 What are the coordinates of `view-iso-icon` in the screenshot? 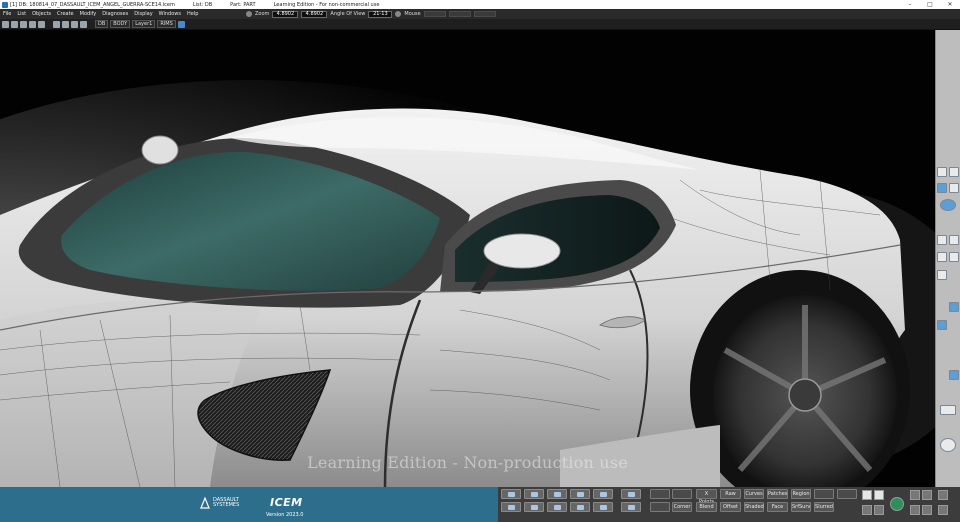 It's located at (879, 495).